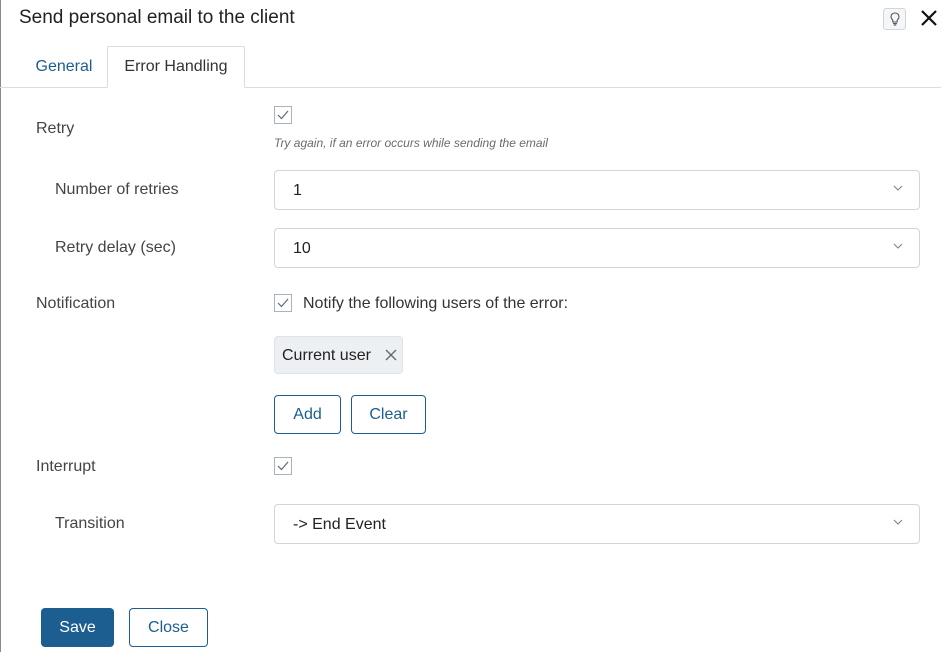 Image resolution: width=941 pixels, height=652 pixels. Describe the element at coordinates (168, 627) in the screenshot. I see `close-button: Close` at that location.